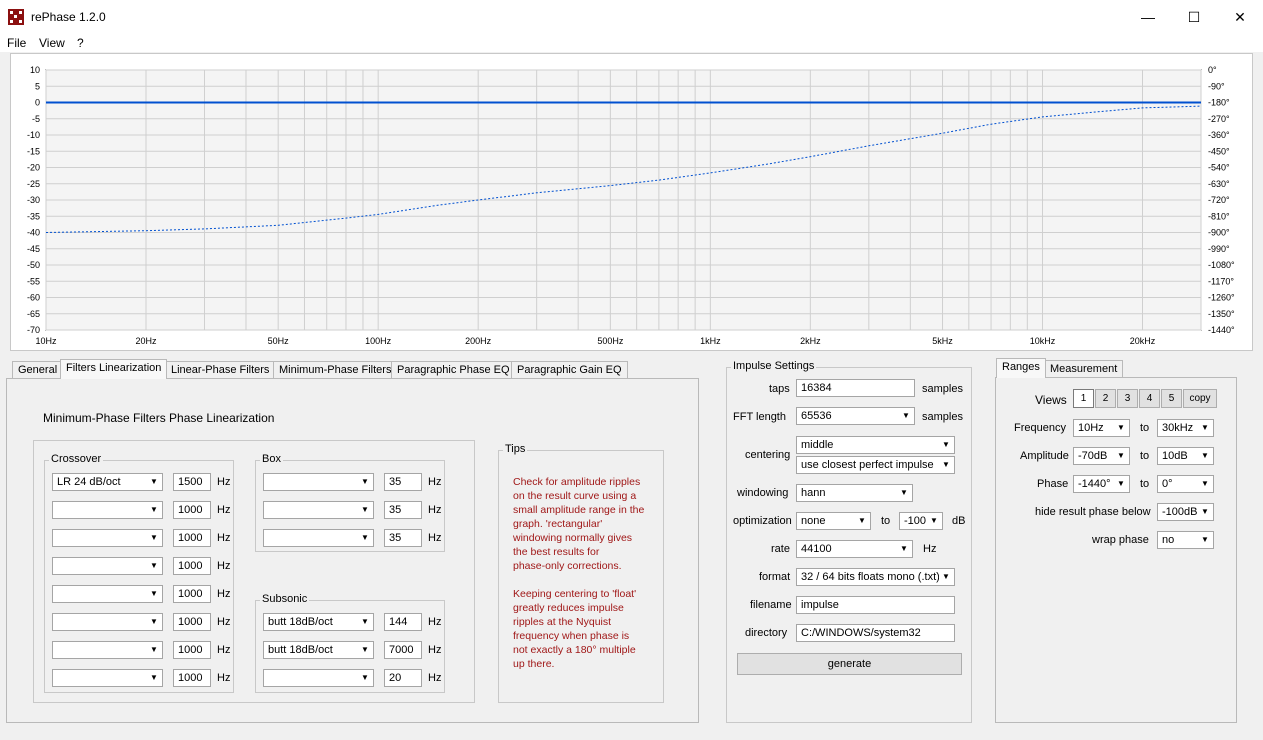  What do you see at coordinates (192, 482) in the screenshot?
I see `filter-frequency-input: 1500` at bounding box center [192, 482].